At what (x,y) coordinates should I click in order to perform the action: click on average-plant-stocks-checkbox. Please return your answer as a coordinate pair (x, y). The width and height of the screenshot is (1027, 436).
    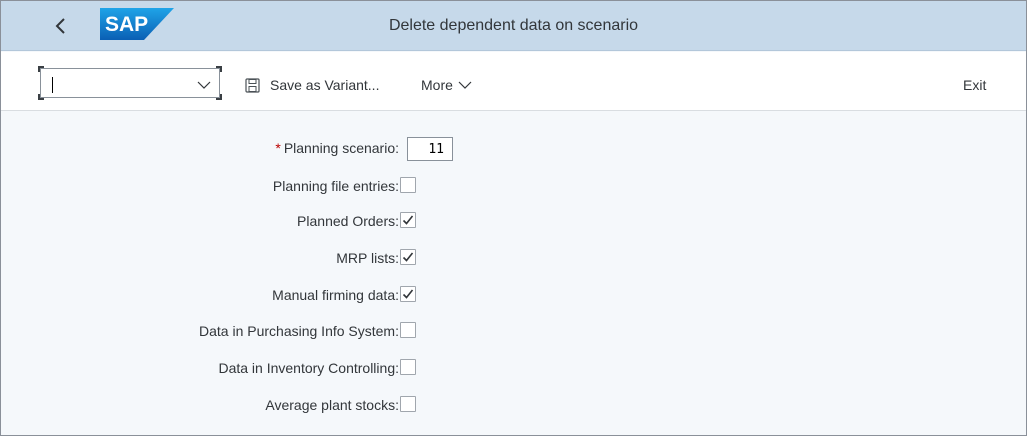
    Looking at the image, I should click on (408, 404).